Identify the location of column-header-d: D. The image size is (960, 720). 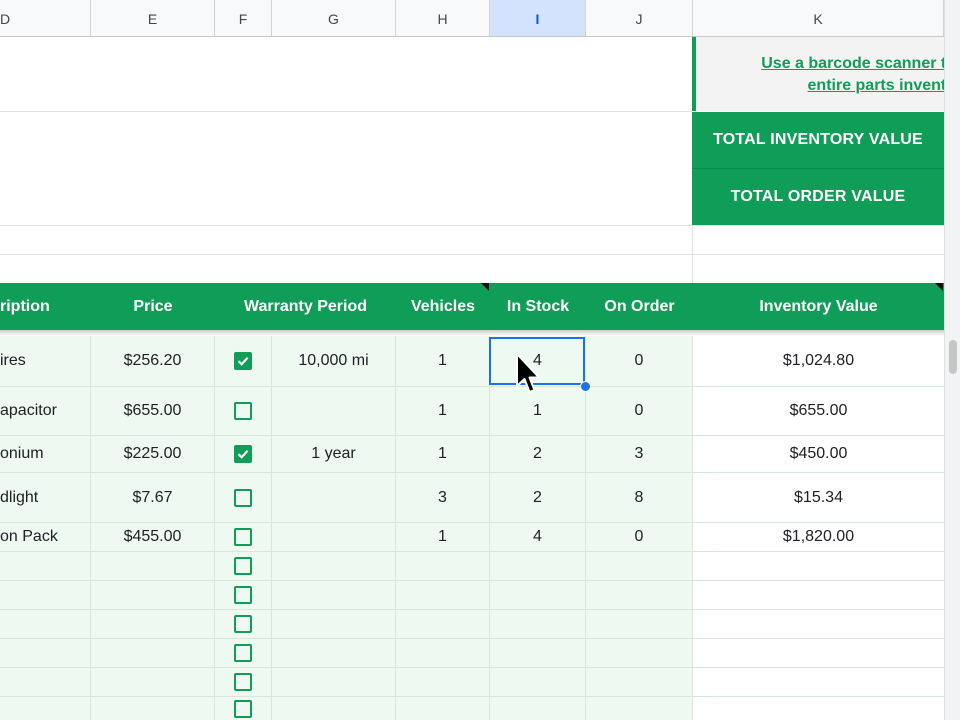
(45, 18).